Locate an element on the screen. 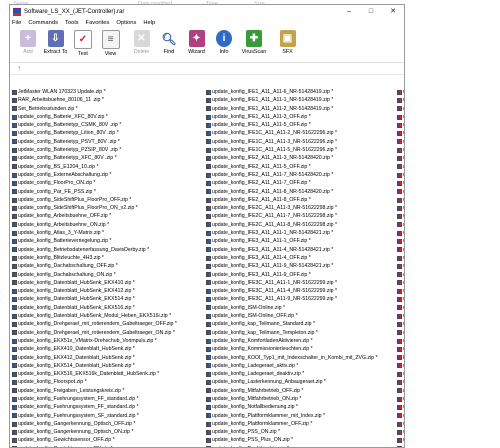 The image size is (500, 448). wizard-button: ✦ Wizard is located at coordinates (196, 41).